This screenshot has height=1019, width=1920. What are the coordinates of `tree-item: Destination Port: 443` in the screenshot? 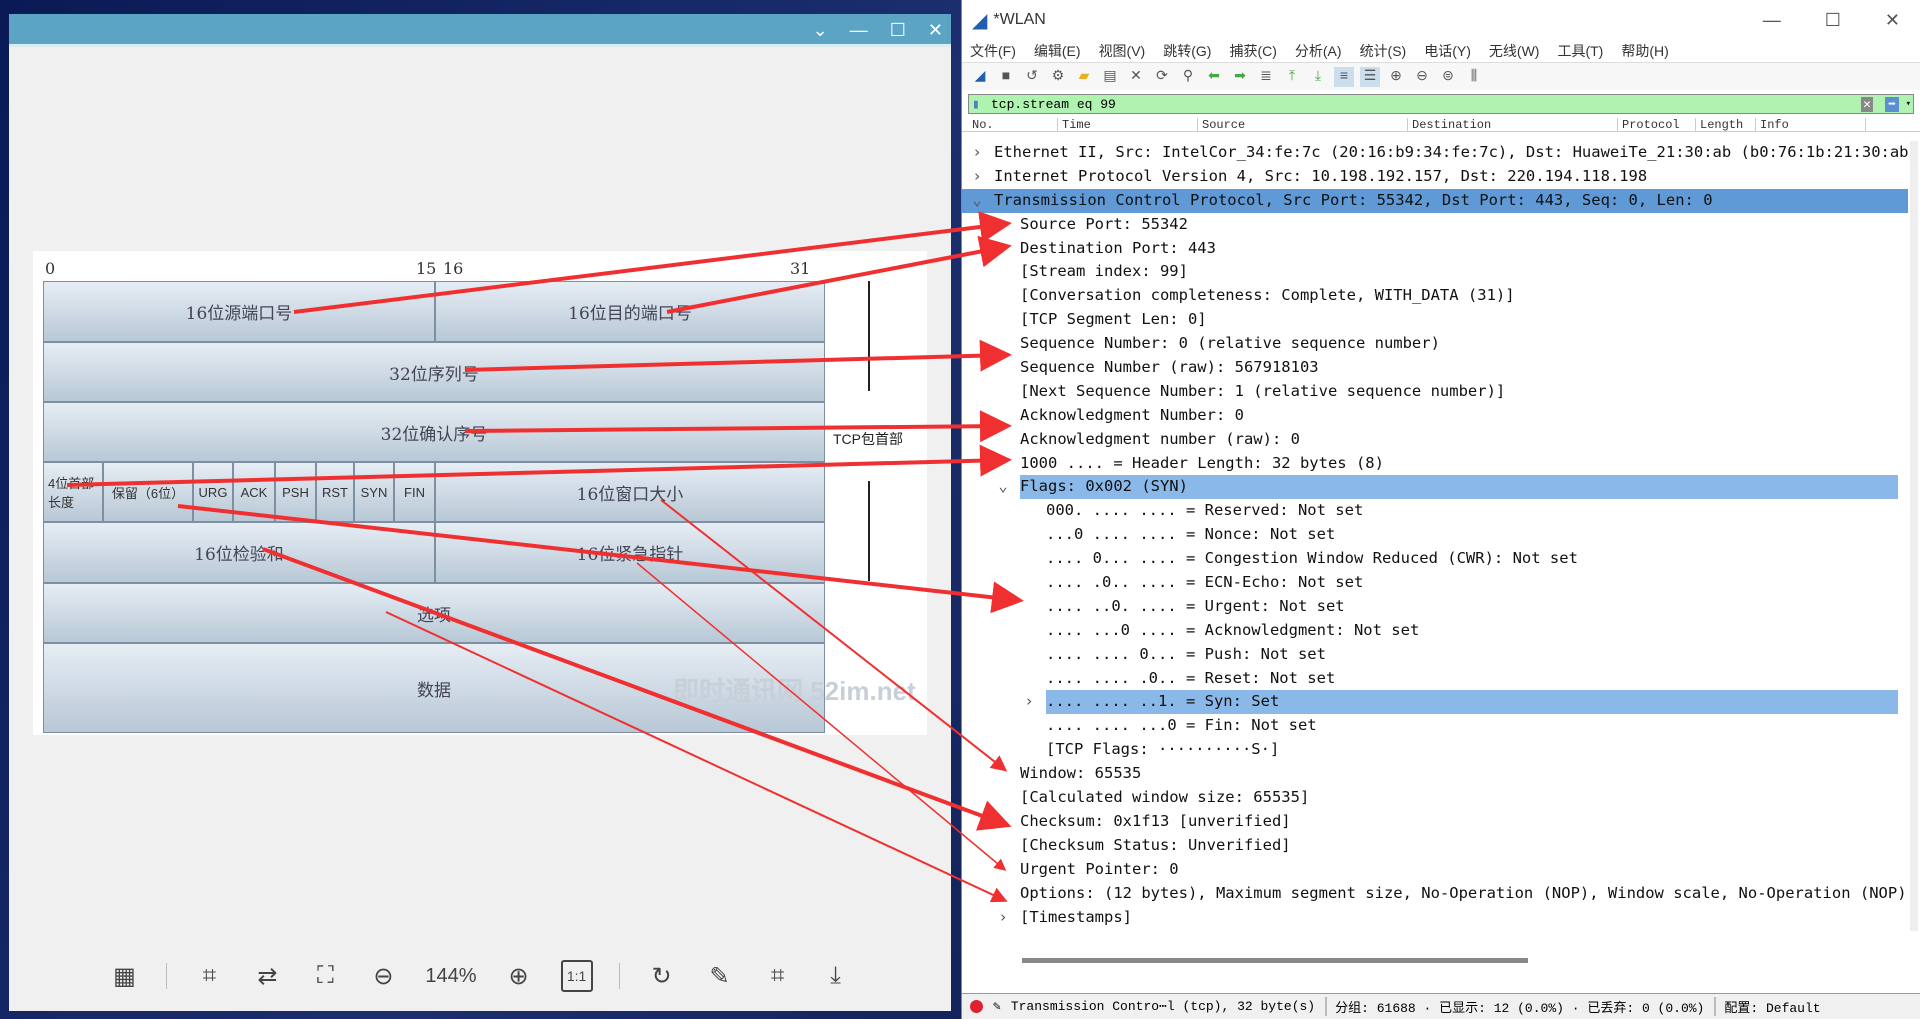 It's located at (1435, 249).